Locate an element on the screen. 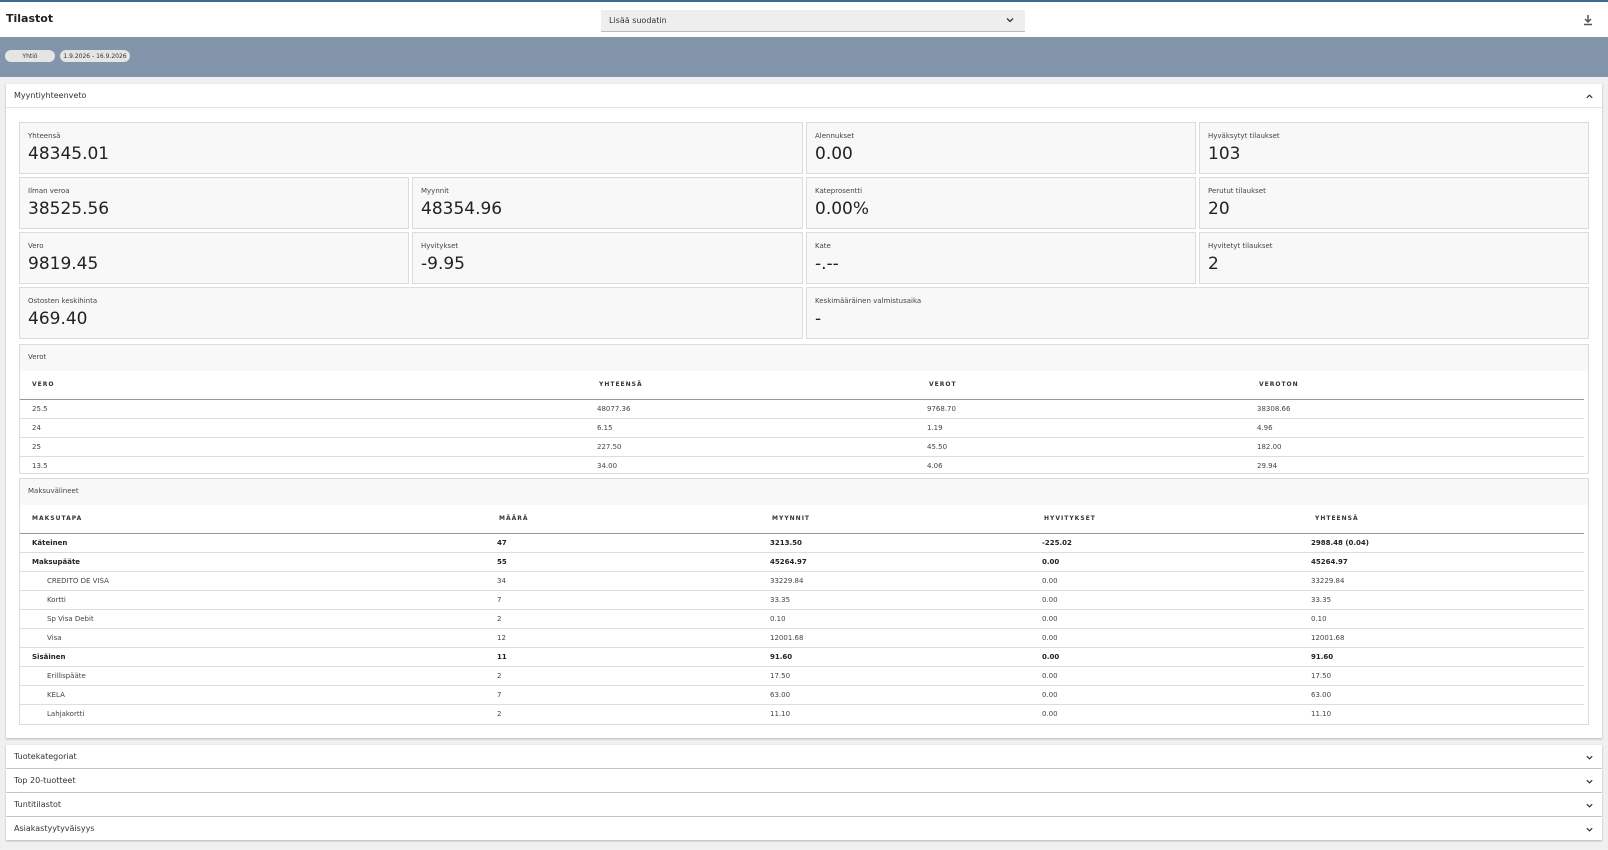 Image resolution: width=1608 pixels, height=850 pixels. table-cell: 45264.97 is located at coordinates (906, 562).